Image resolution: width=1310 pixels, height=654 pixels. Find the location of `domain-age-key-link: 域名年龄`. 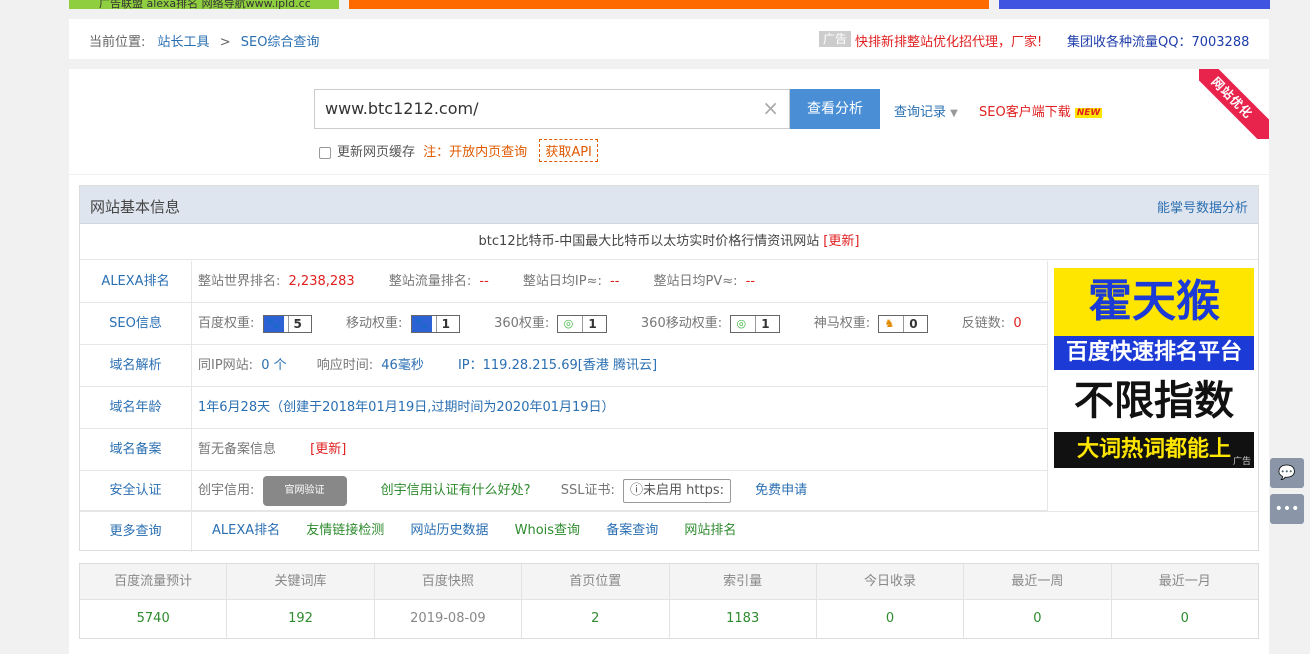

domain-age-key-link: 域名年龄 is located at coordinates (136, 407).